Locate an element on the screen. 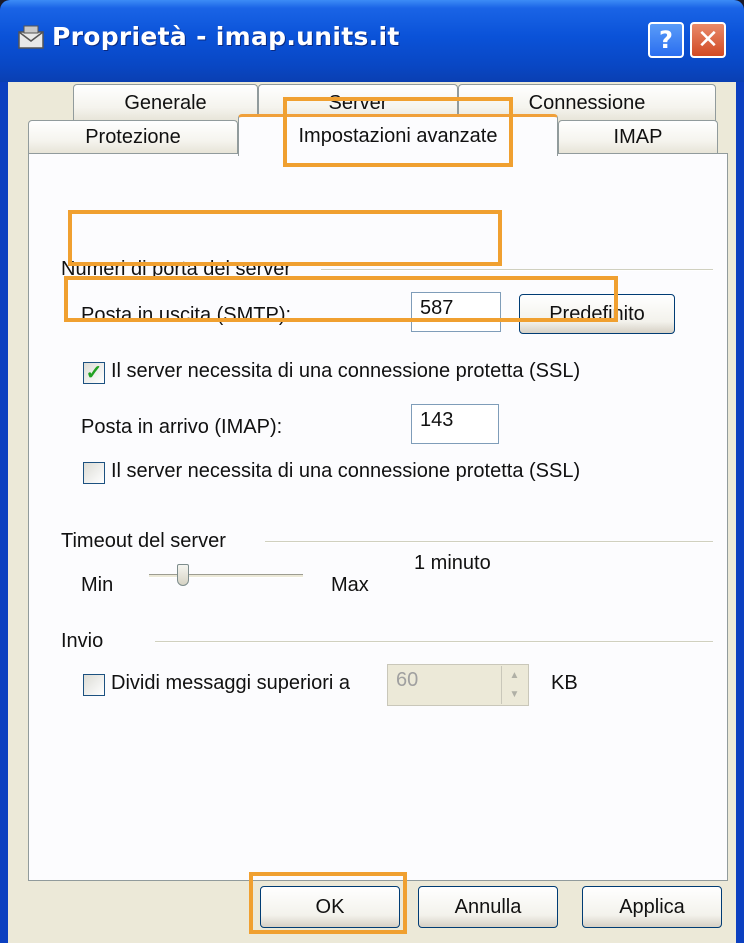  tab-protezione: Protezione is located at coordinates (133, 137).